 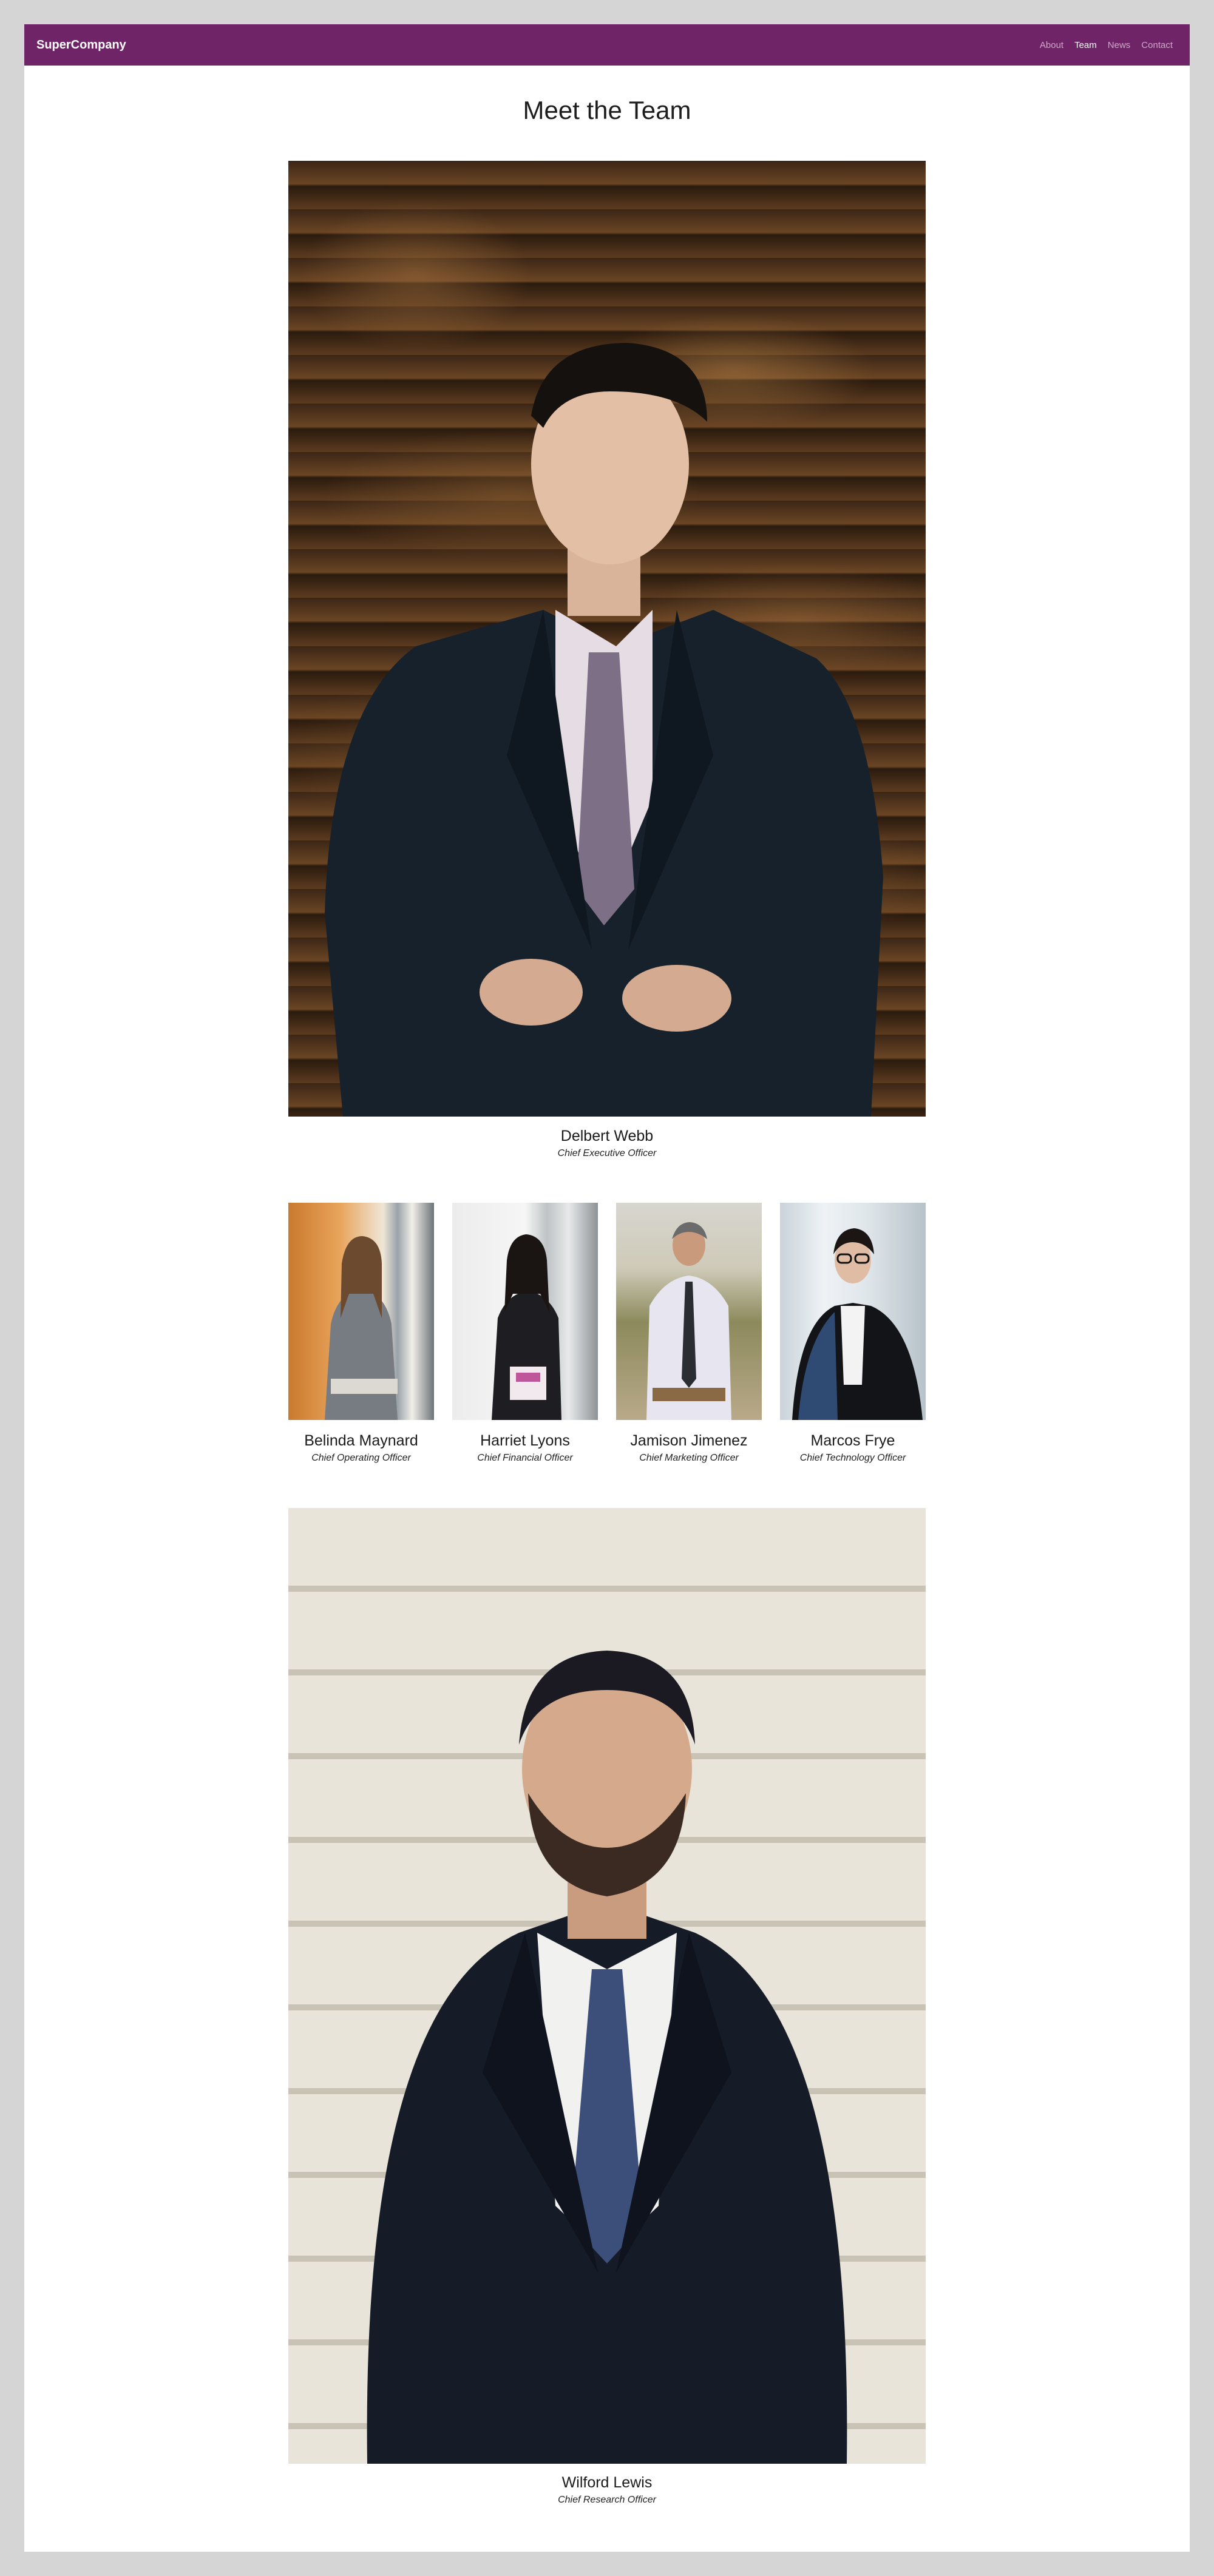 I want to click on nav-link-team: Team, so click(x=1085, y=45).